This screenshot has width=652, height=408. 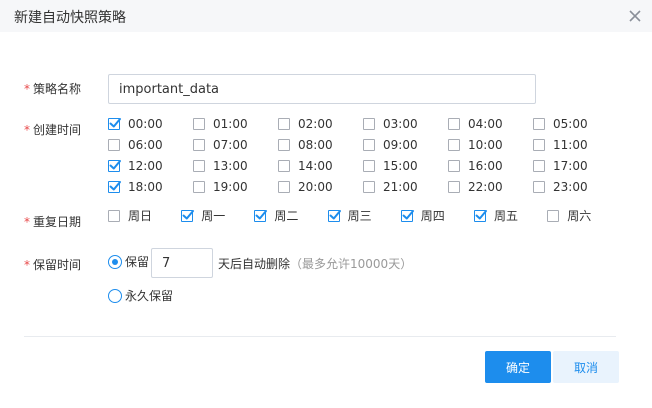 What do you see at coordinates (400, 187) in the screenshot?
I see `time-2100-label: 21:00` at bounding box center [400, 187].